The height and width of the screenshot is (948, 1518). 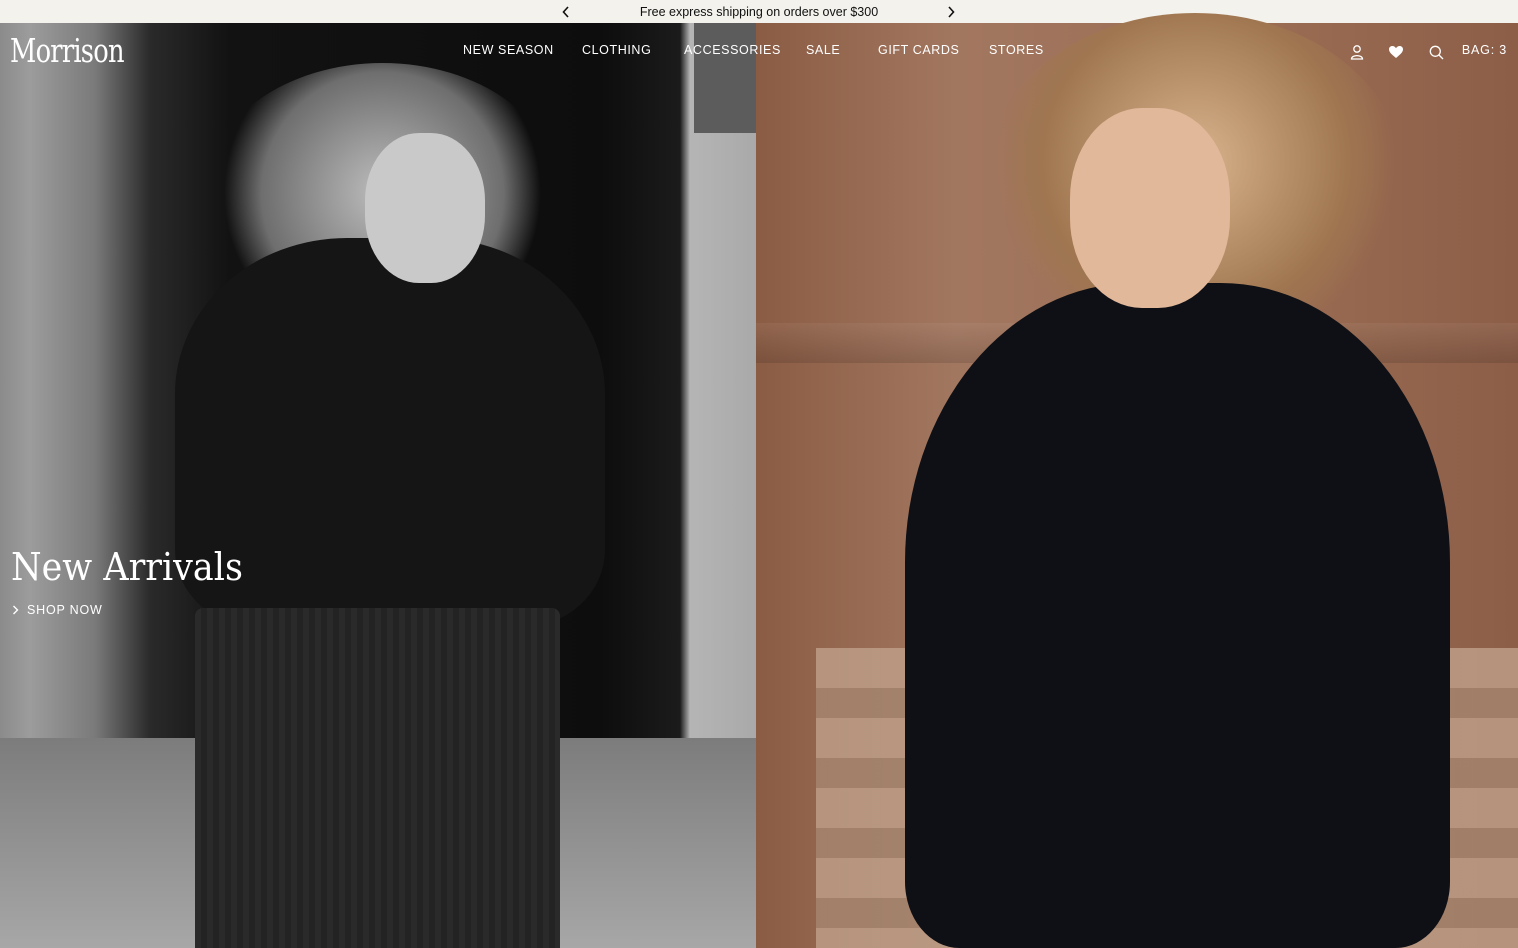 What do you see at coordinates (1016, 50) in the screenshot?
I see `nav-stores: STORES` at bounding box center [1016, 50].